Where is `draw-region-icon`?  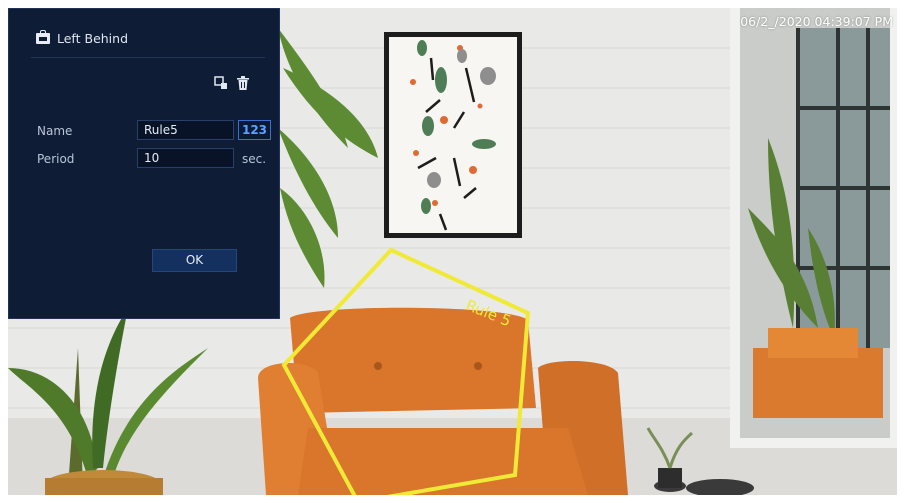 draw-region-icon is located at coordinates (222, 84).